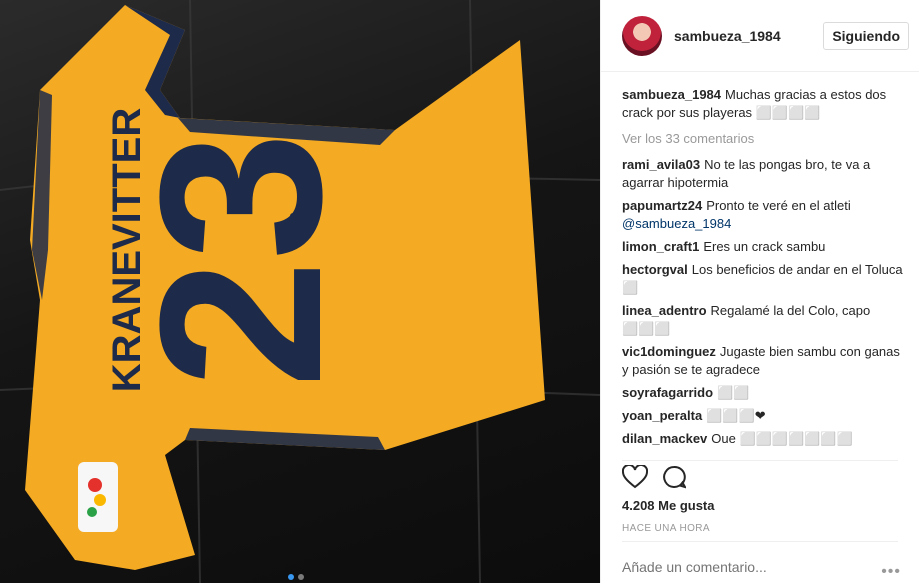  I want to click on caption-username: sambueza_1984, so click(671, 94).